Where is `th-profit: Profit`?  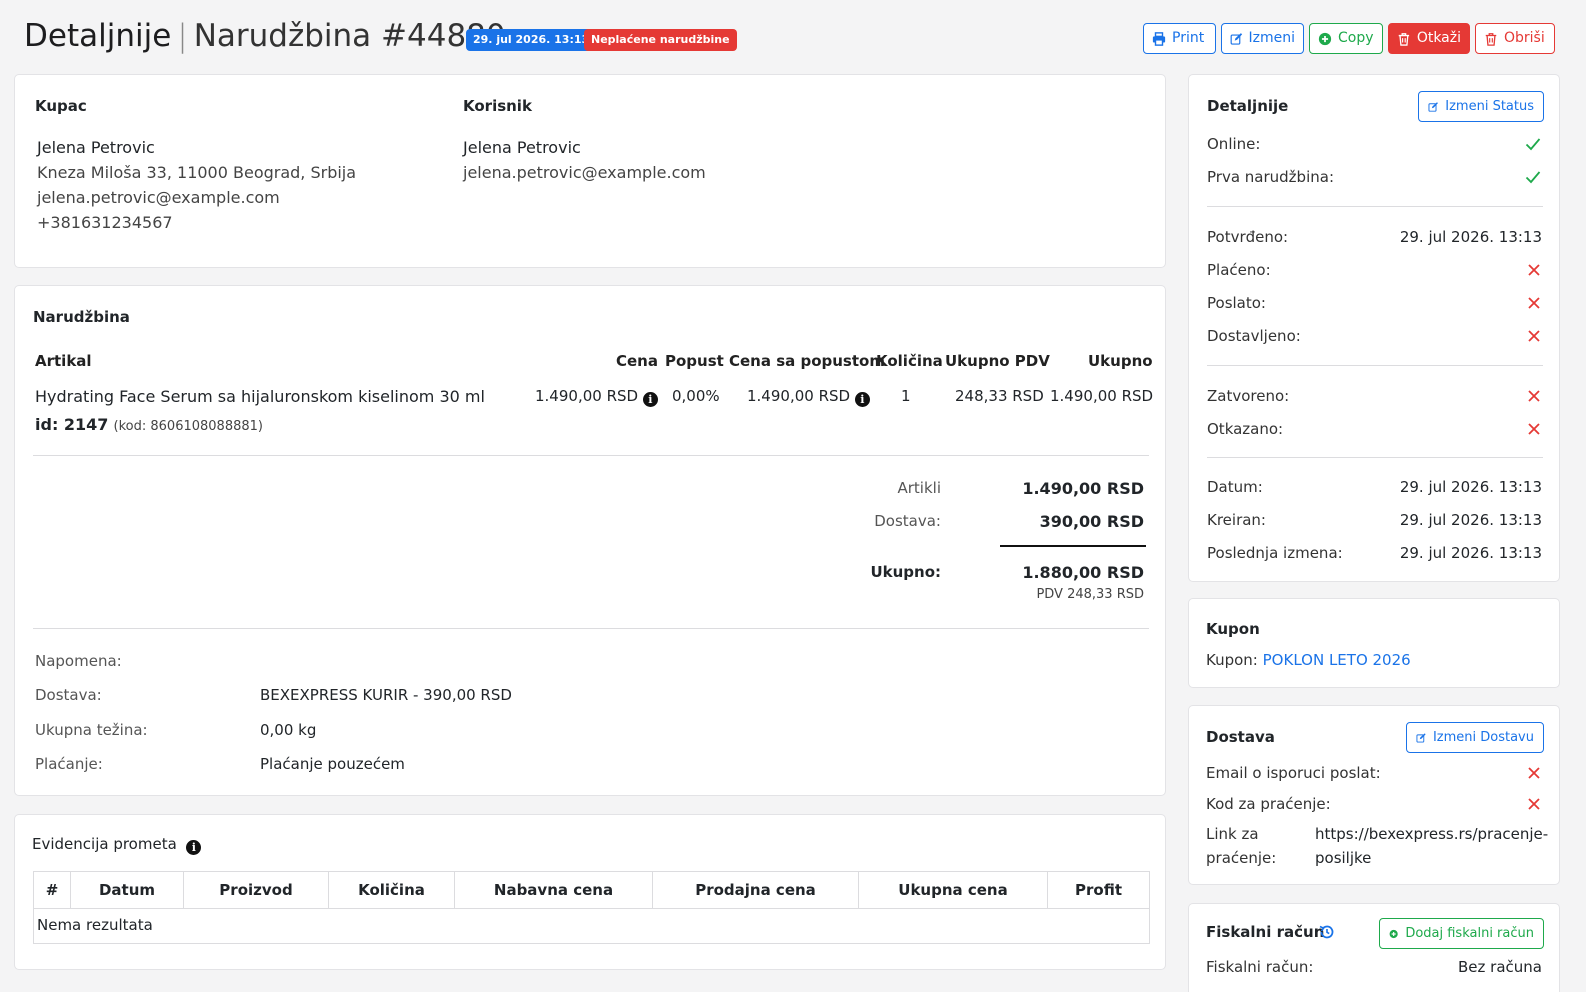
th-profit: Profit is located at coordinates (1098, 890).